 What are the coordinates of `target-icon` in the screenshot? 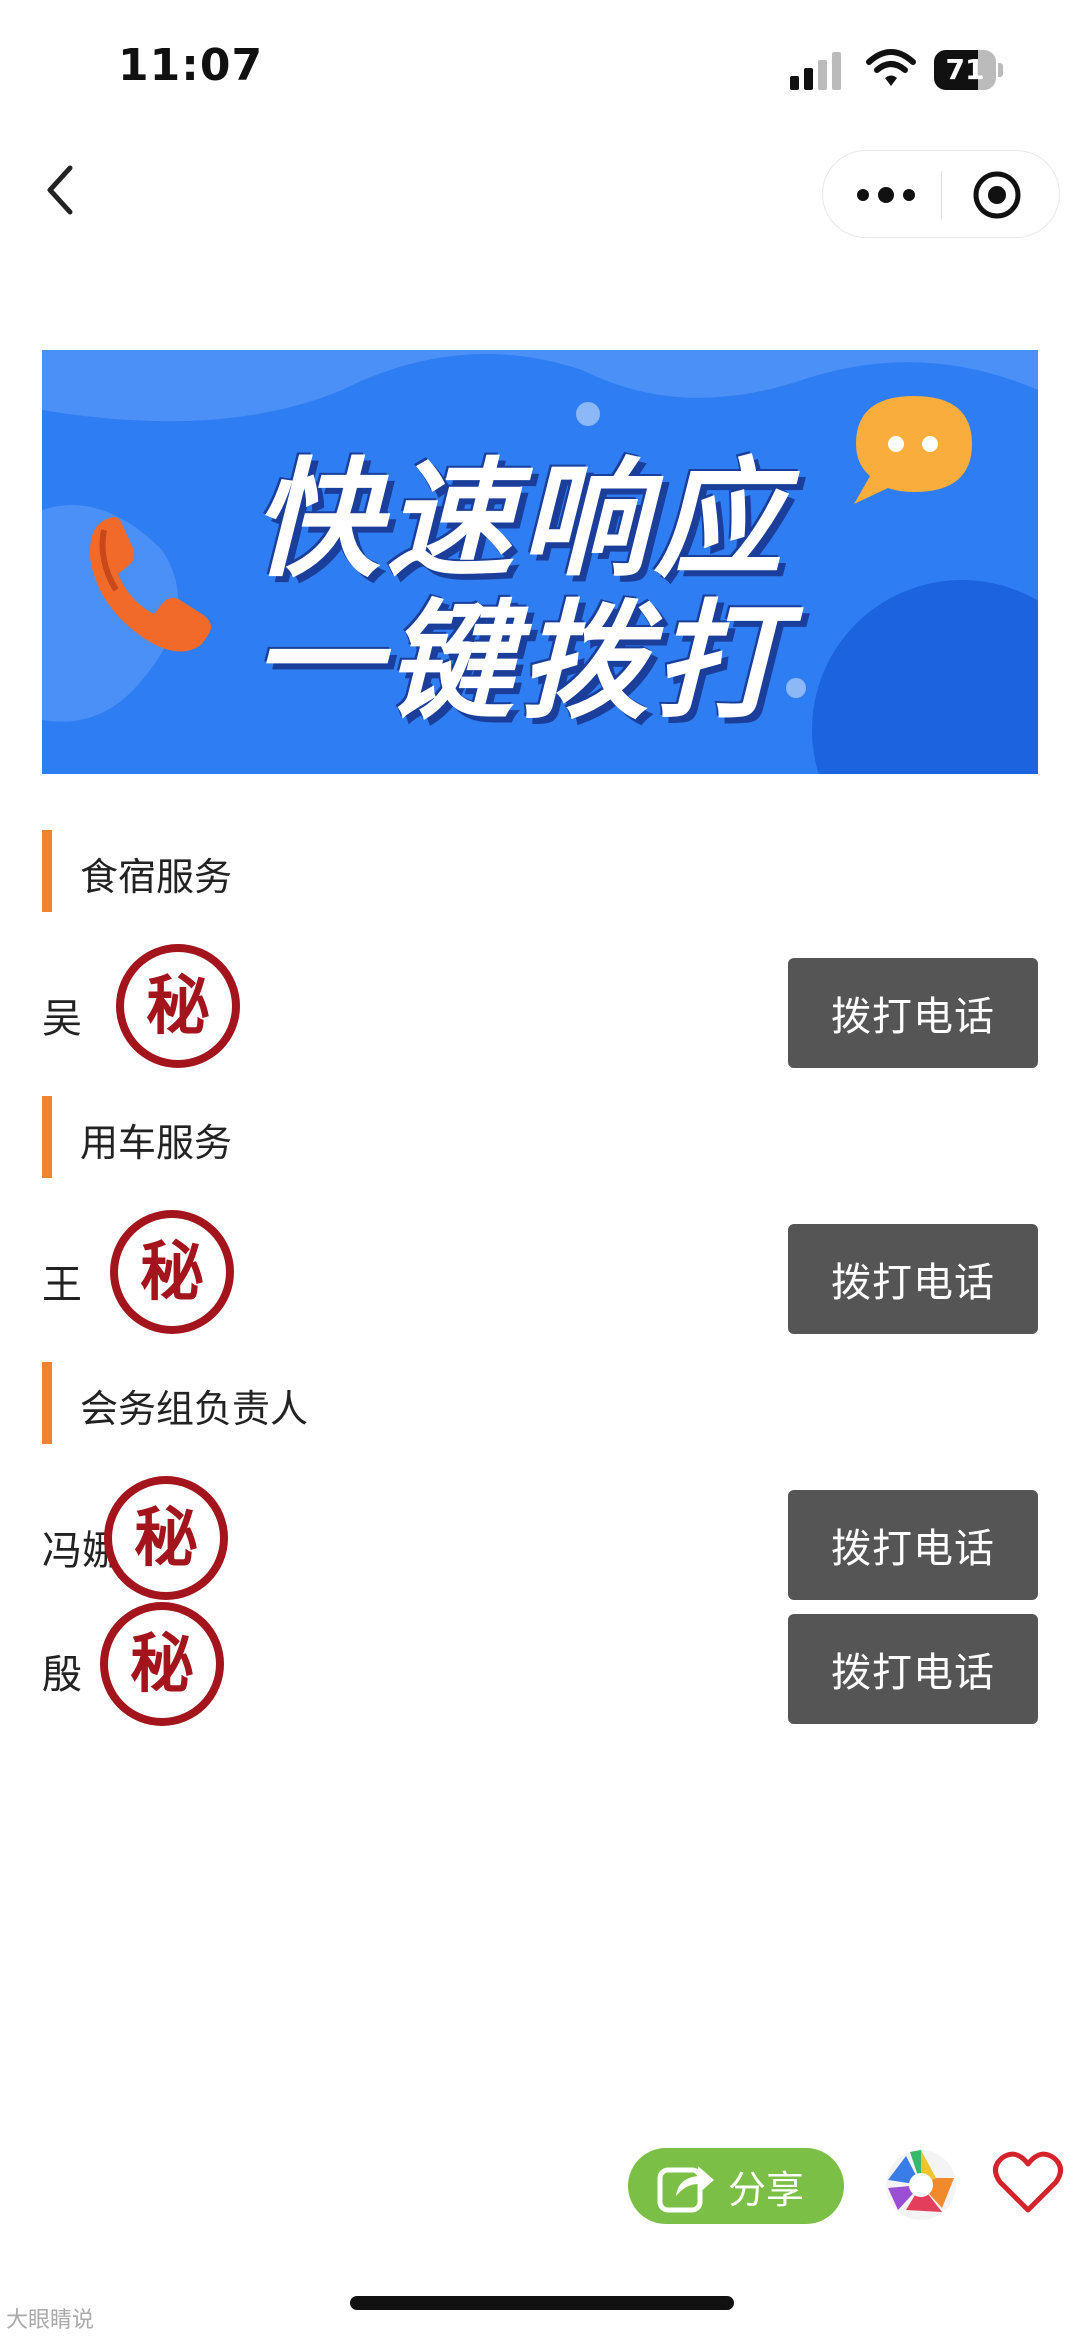 It's located at (997, 195).